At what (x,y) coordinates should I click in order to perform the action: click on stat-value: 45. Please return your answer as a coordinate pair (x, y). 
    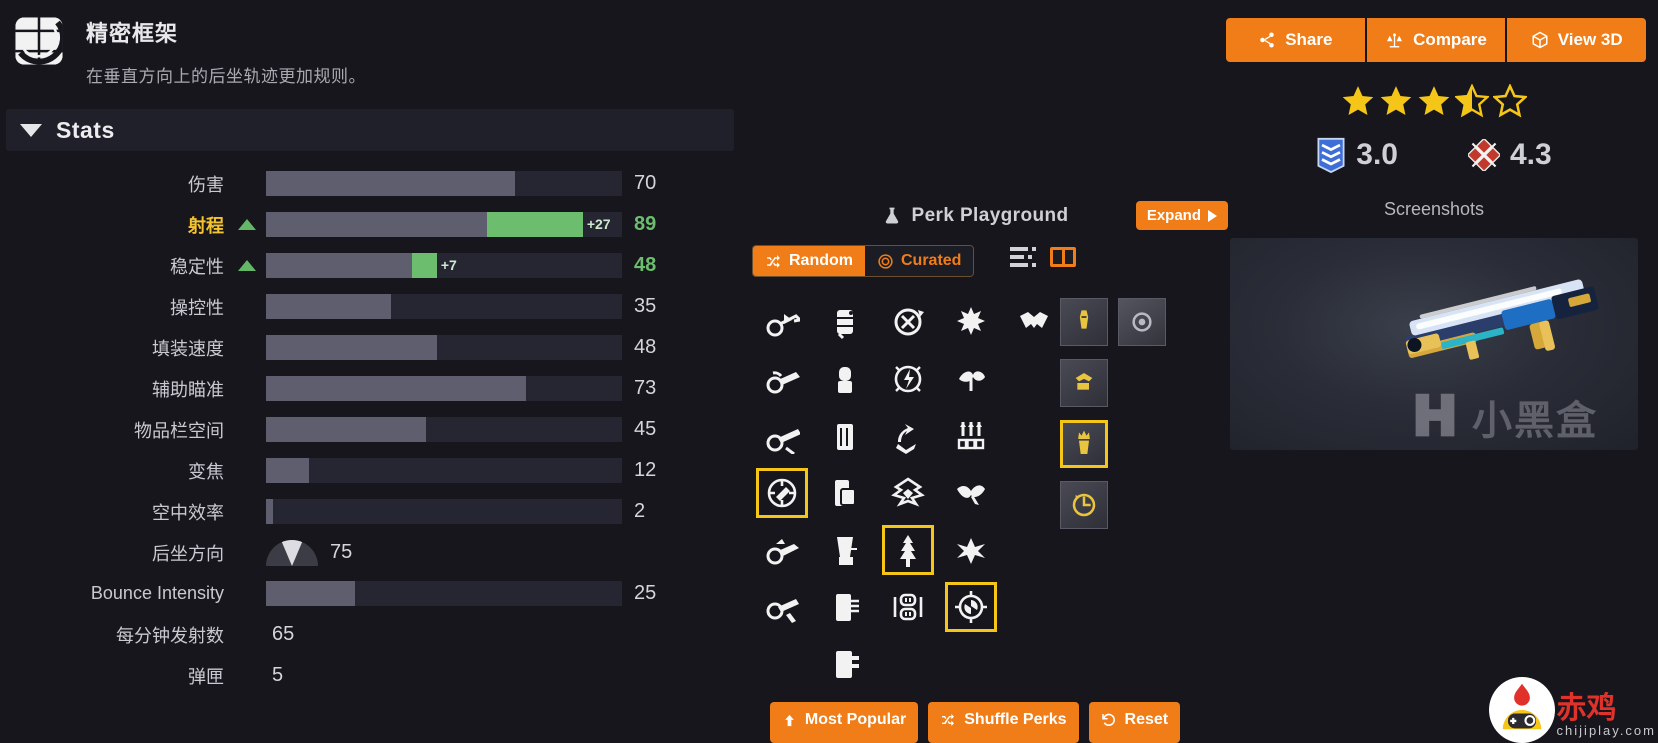
    Looking at the image, I should click on (645, 429).